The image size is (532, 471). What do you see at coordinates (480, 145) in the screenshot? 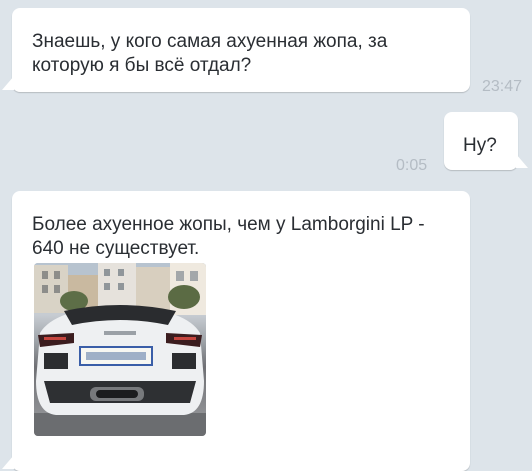
I see `message-text: Ну?` at bounding box center [480, 145].